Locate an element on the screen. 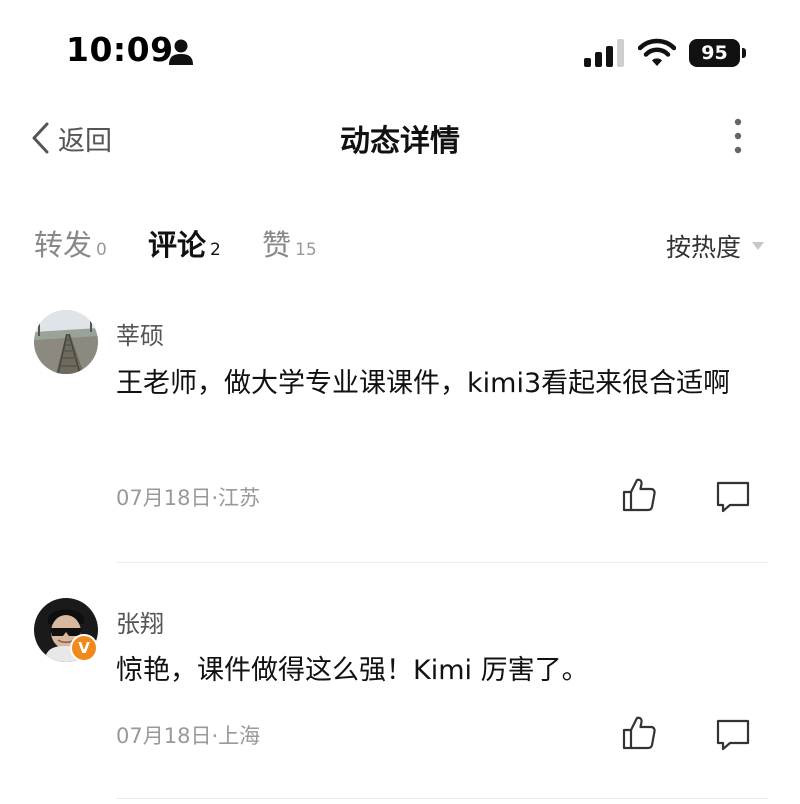 Image resolution: width=800 pixels, height=804 pixels. avatar is located at coordinates (66, 342).